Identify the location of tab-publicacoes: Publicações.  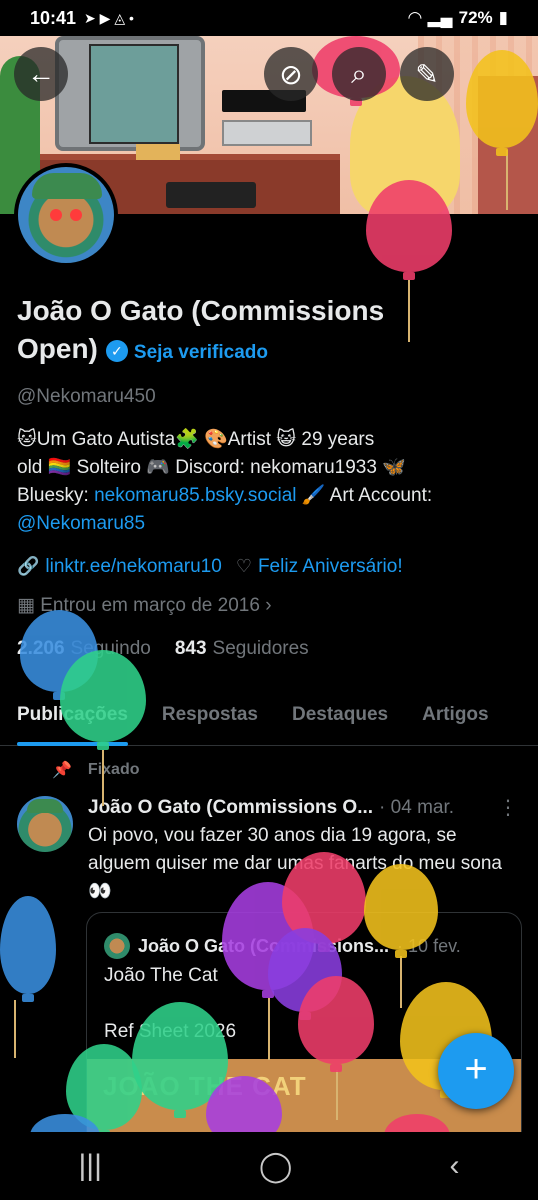
(72, 721).